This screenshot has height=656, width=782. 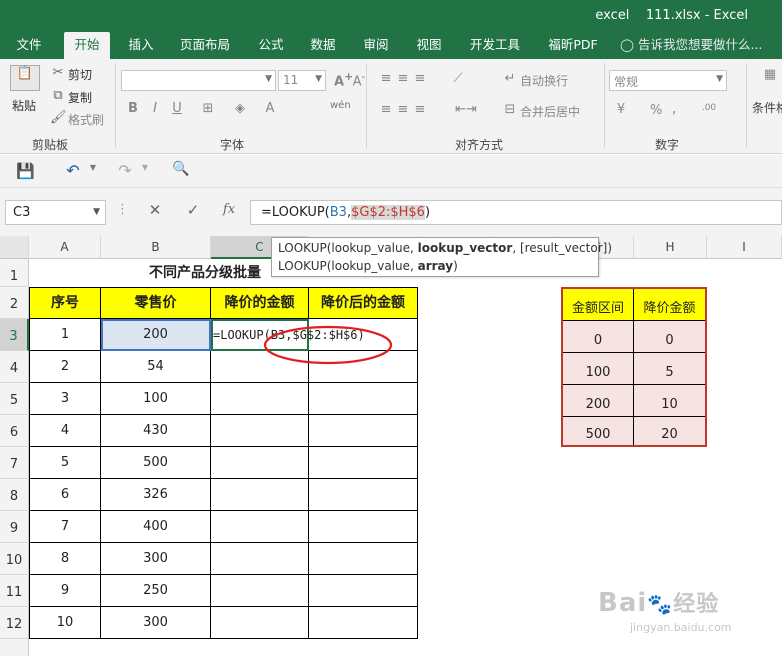 What do you see at coordinates (363, 431) in the screenshot?
I see `cell-d6` at bounding box center [363, 431].